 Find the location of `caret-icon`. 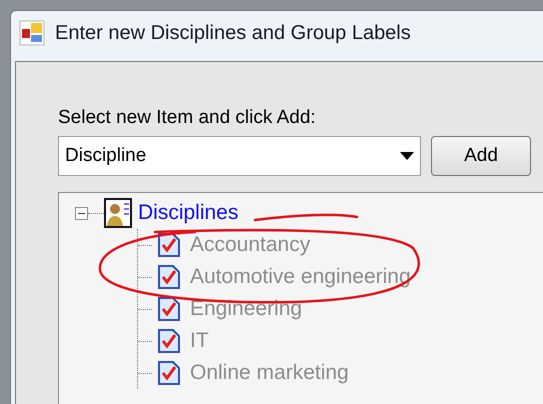

caret-icon is located at coordinates (407, 156).